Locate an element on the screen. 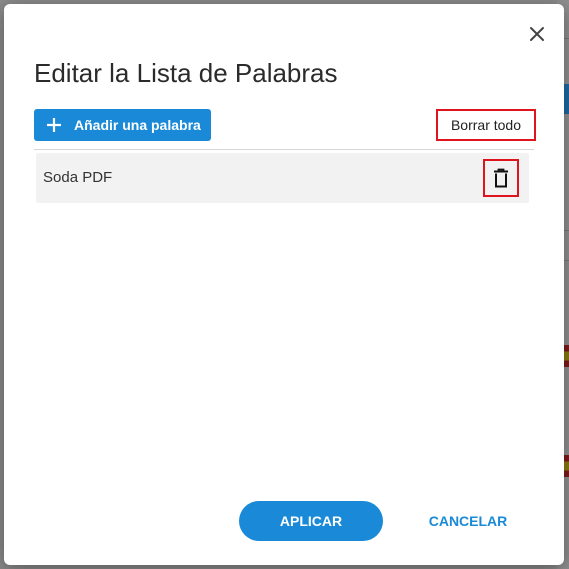  trash-icon is located at coordinates (501, 178).